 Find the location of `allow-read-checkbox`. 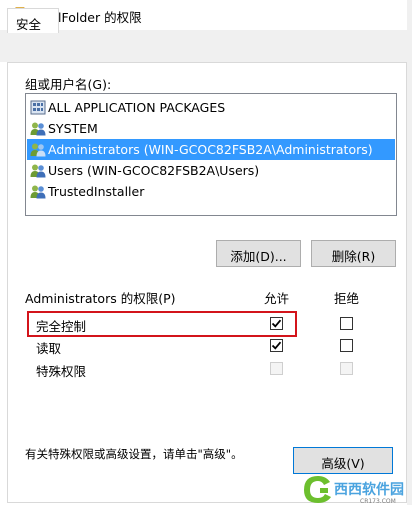

allow-read-checkbox is located at coordinates (276, 345).